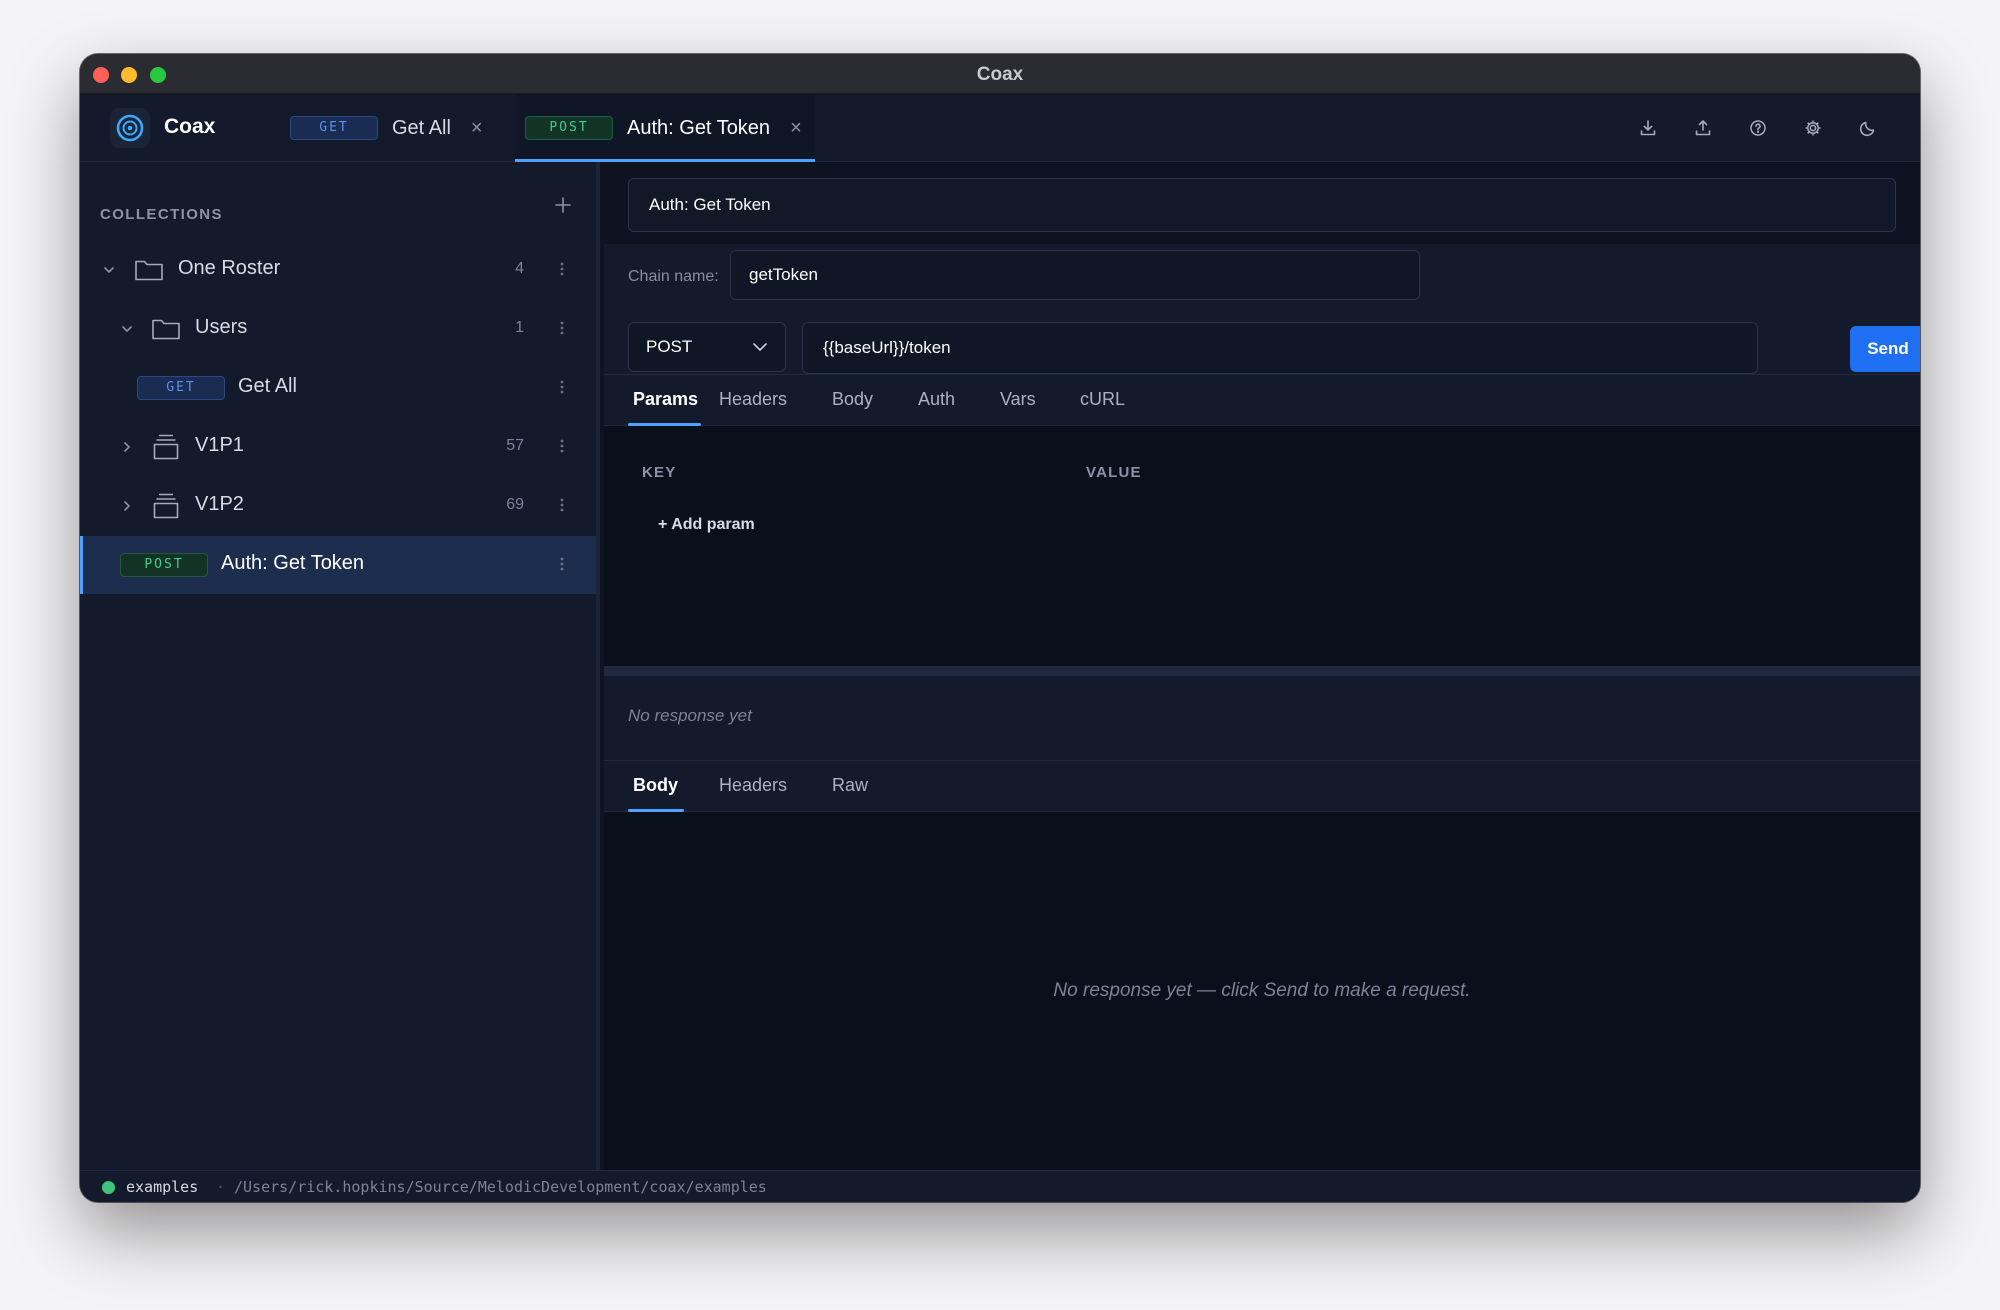 This screenshot has width=2000, height=1310. Describe the element at coordinates (519, 327) in the screenshot. I see `item-count: 1` at that location.